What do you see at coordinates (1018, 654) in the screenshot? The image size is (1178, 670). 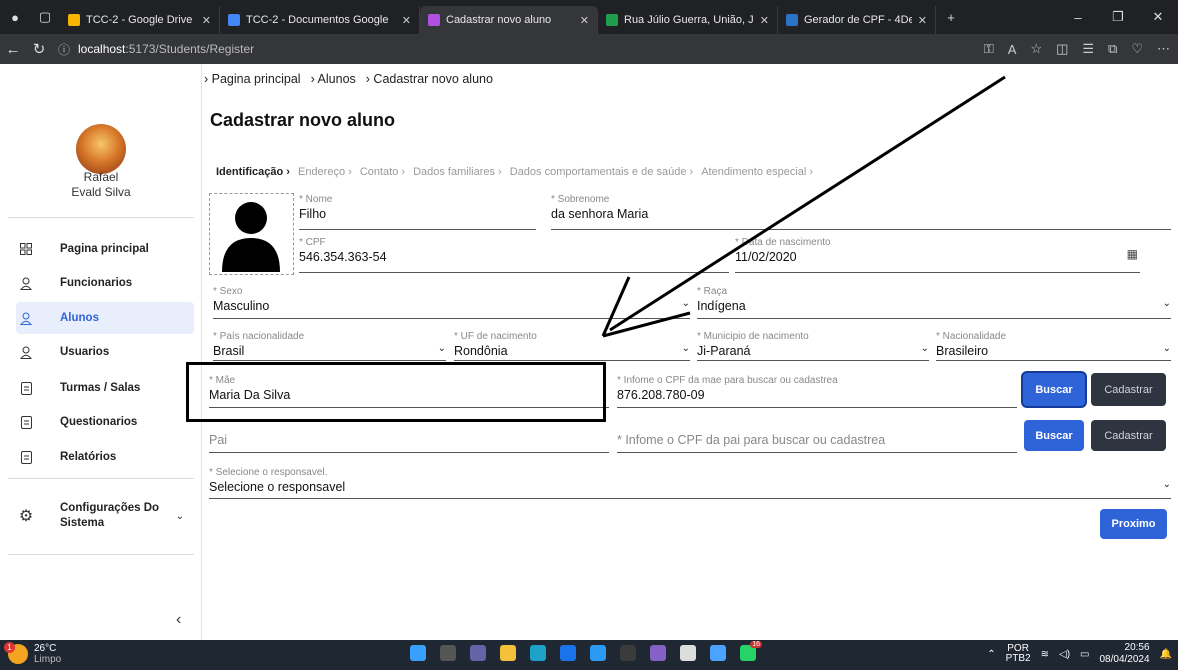 I see `language-indicator: POR PTB2` at bounding box center [1018, 654].